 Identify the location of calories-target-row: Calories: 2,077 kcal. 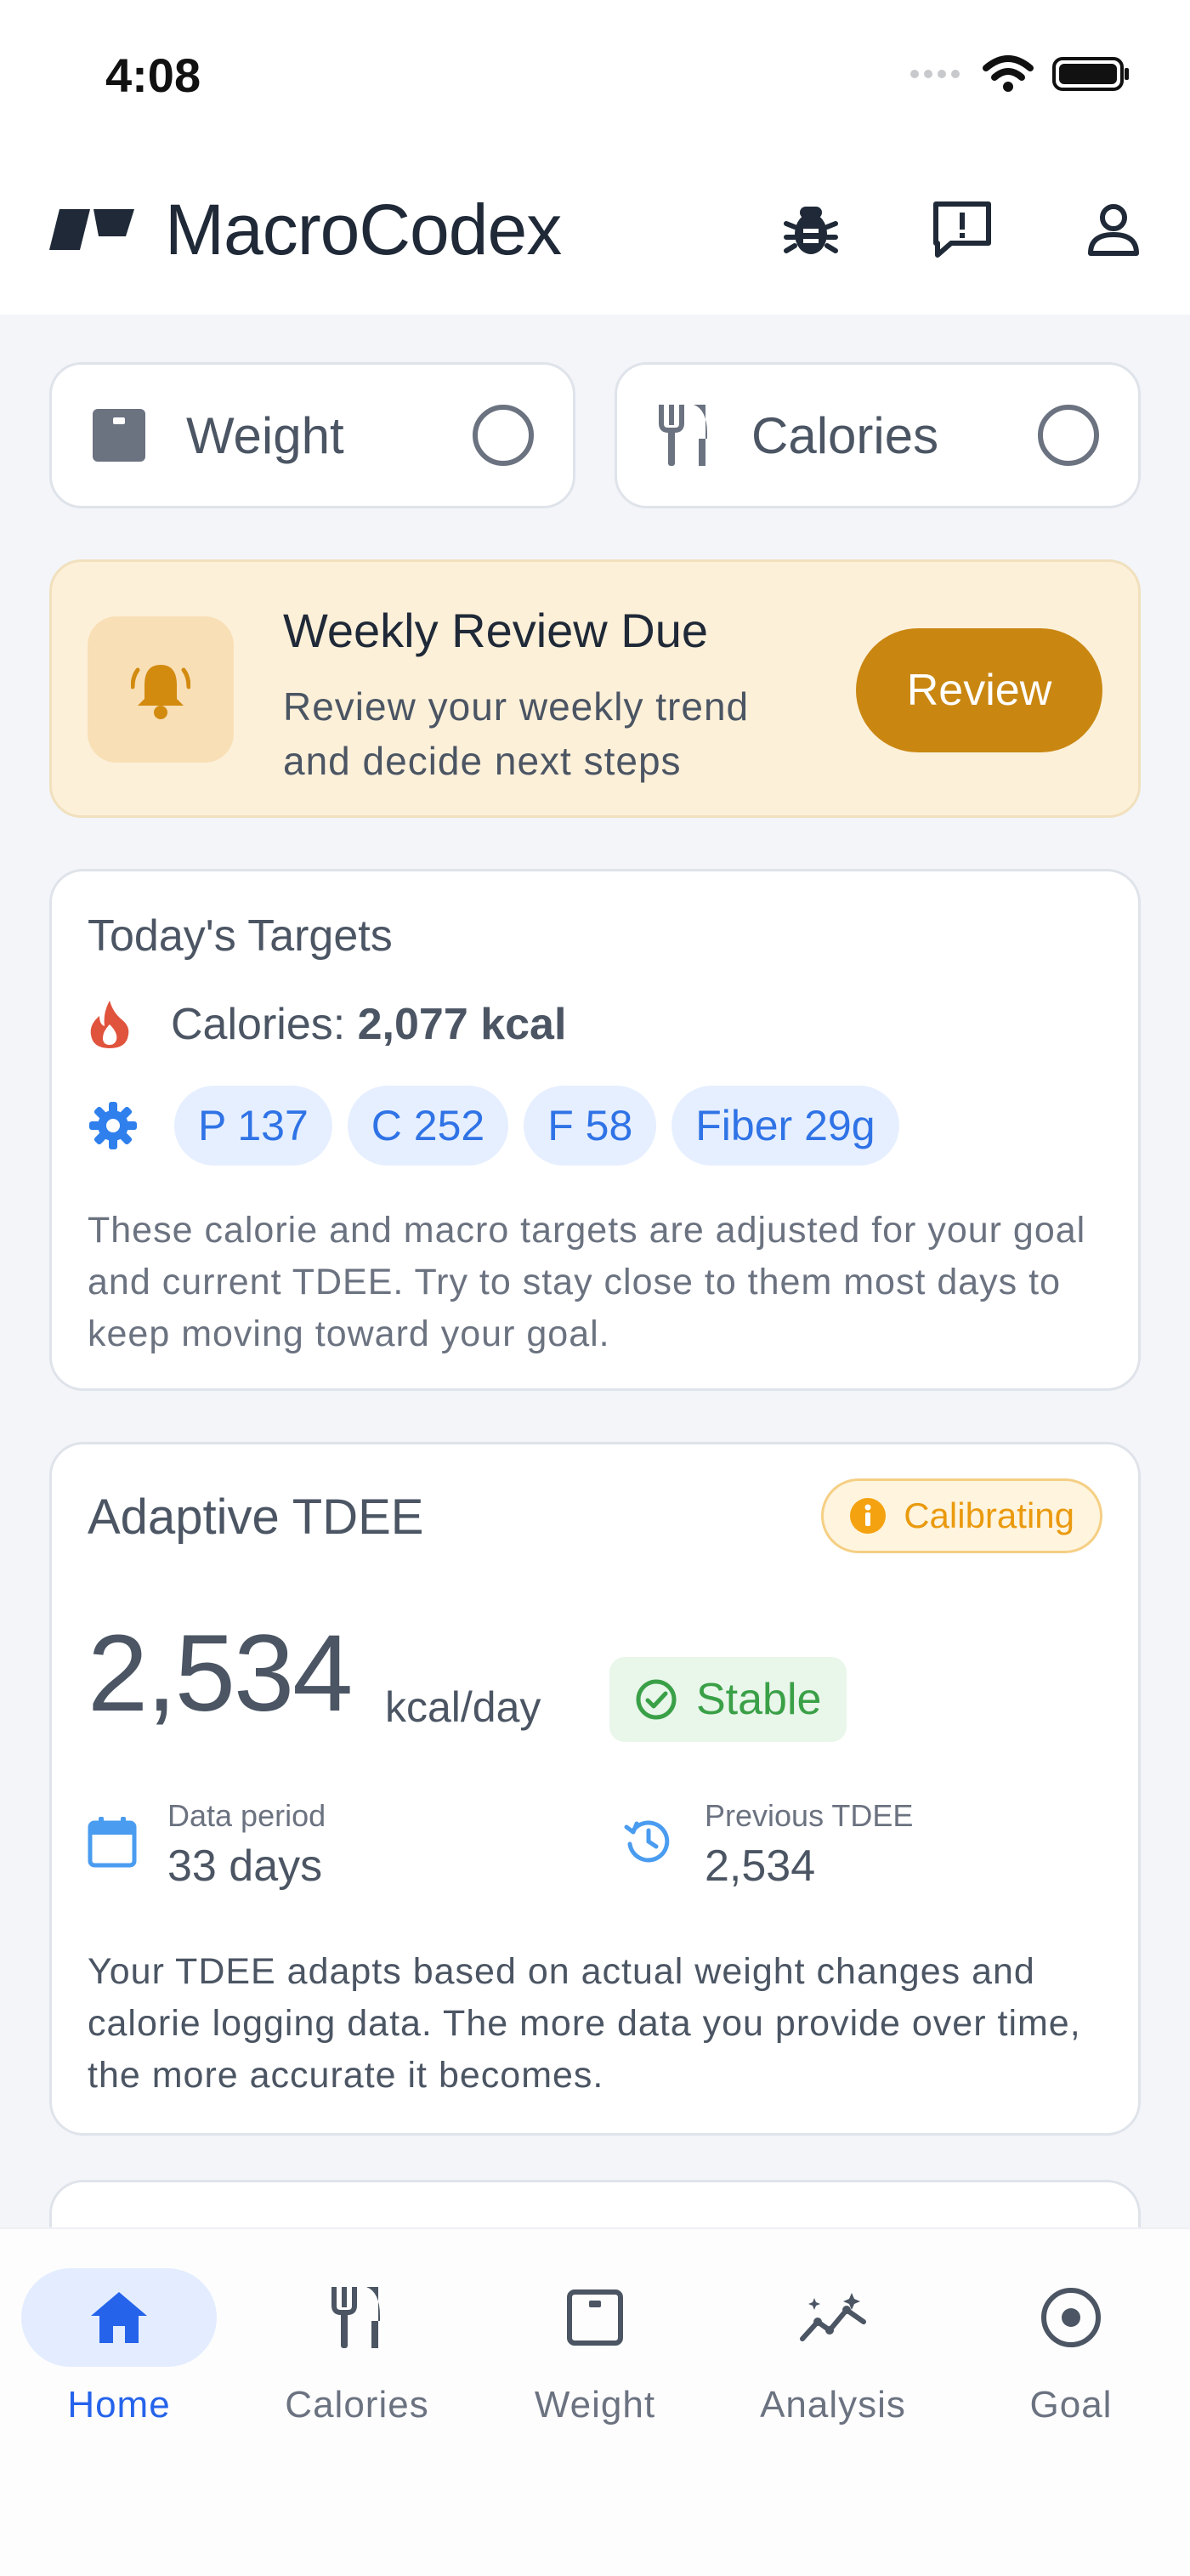
(327, 1024).